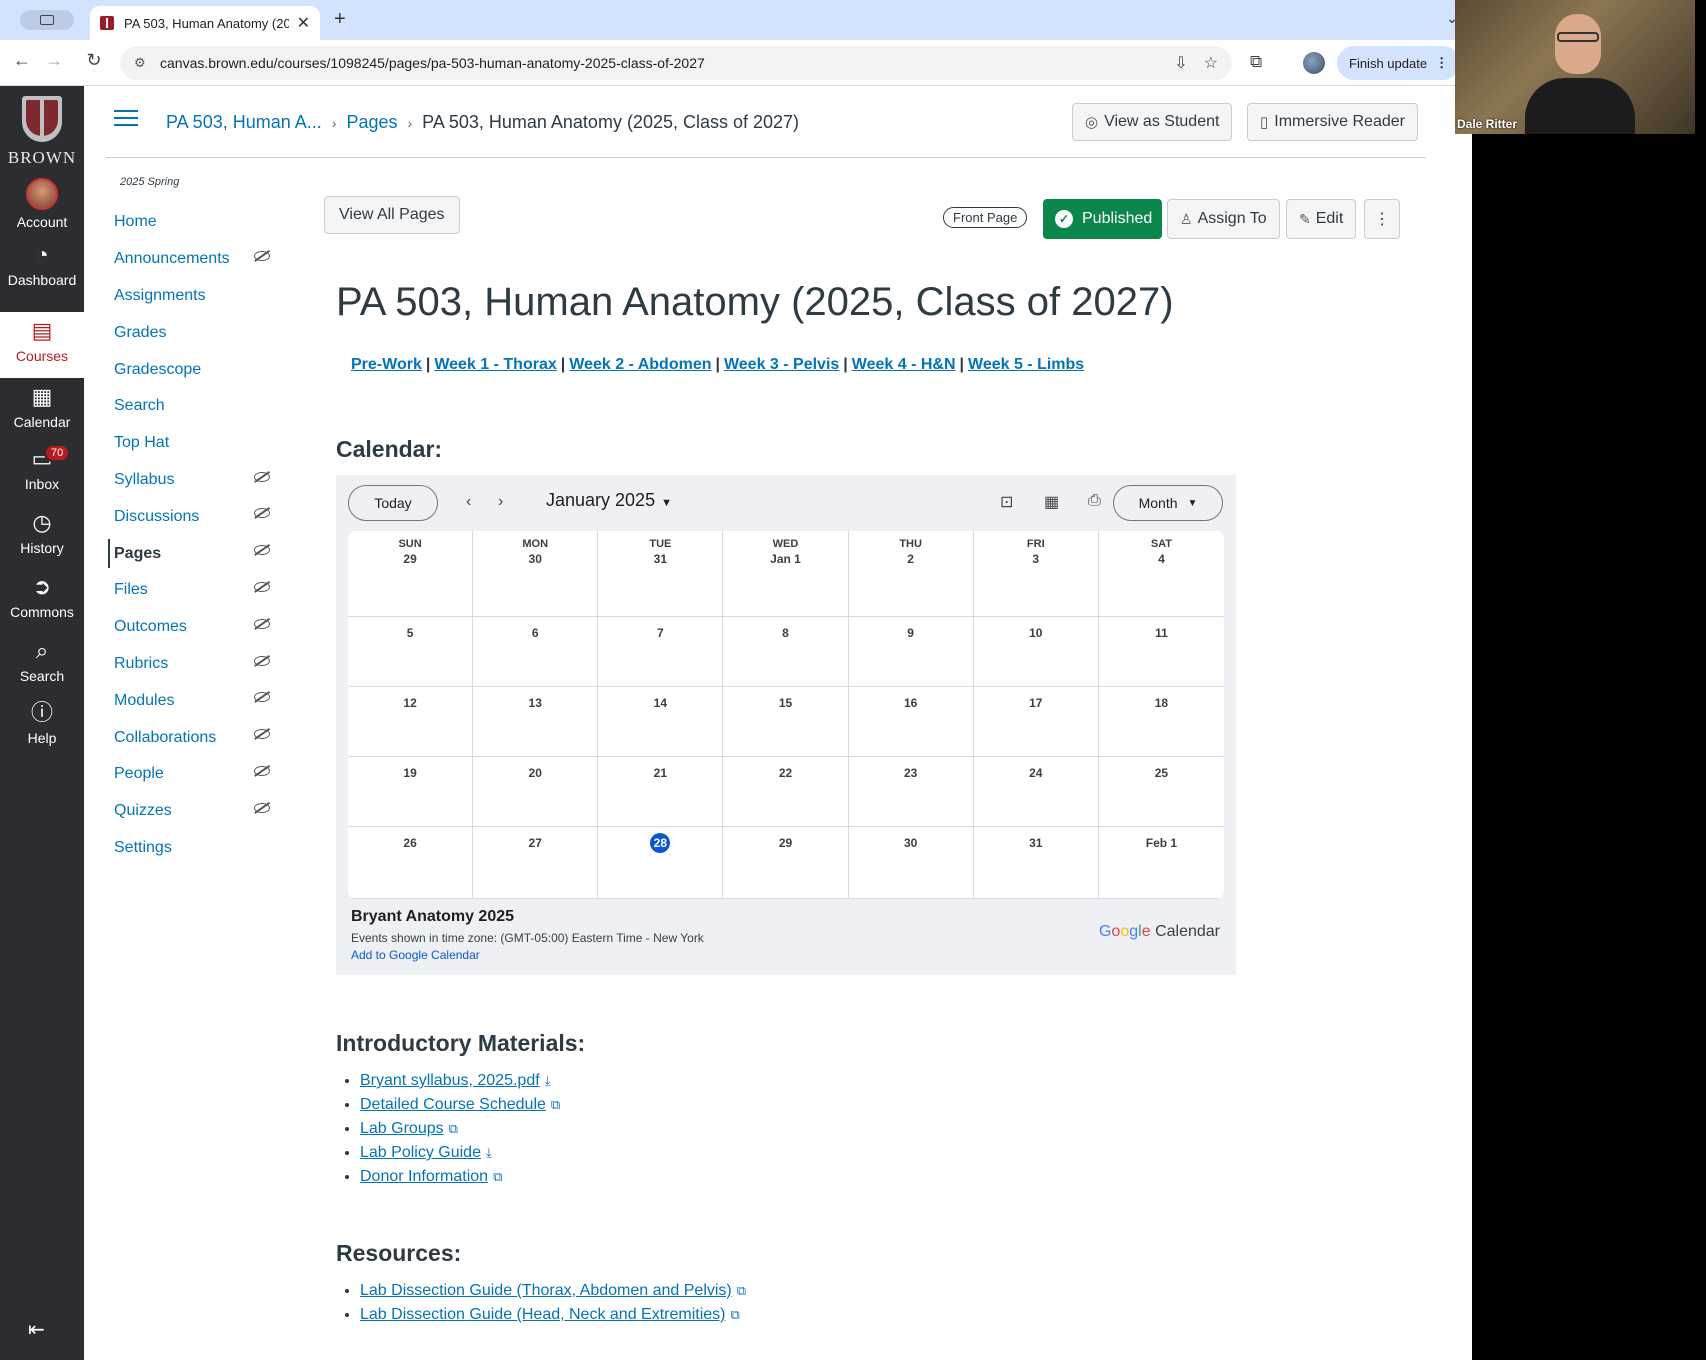 The height and width of the screenshot is (1360, 1706). What do you see at coordinates (1036, 792) in the screenshot?
I see `calendar-day-cell: 24` at bounding box center [1036, 792].